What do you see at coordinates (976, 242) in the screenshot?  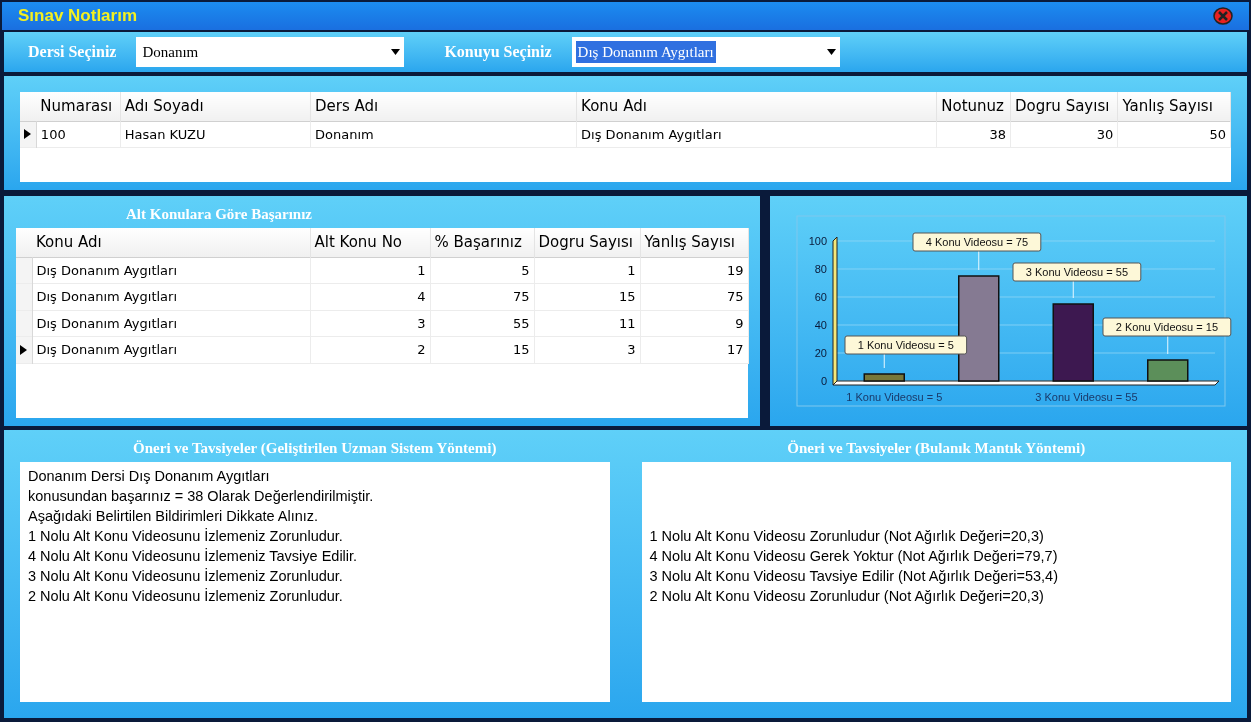 I see `x-tick-label: 4 Konu Videosu = 75` at bounding box center [976, 242].